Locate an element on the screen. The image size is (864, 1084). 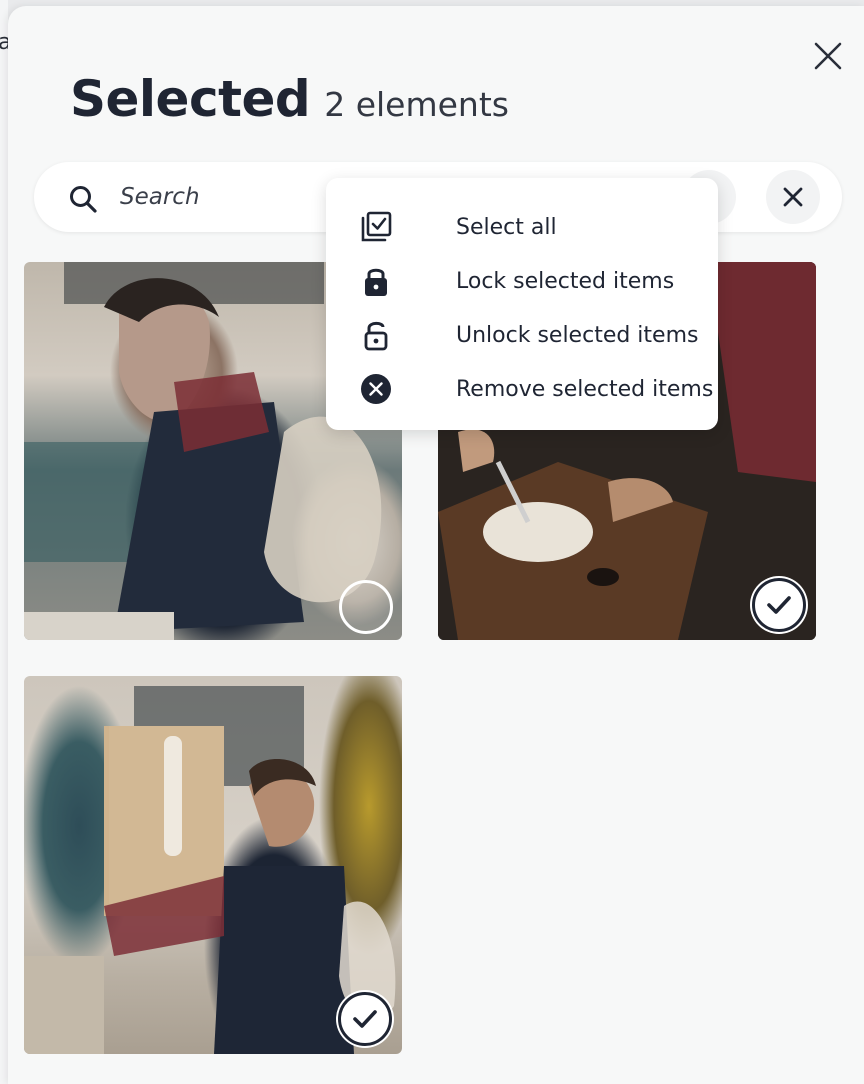
menu-item-lock: Lock selected items is located at coordinates (522, 281).